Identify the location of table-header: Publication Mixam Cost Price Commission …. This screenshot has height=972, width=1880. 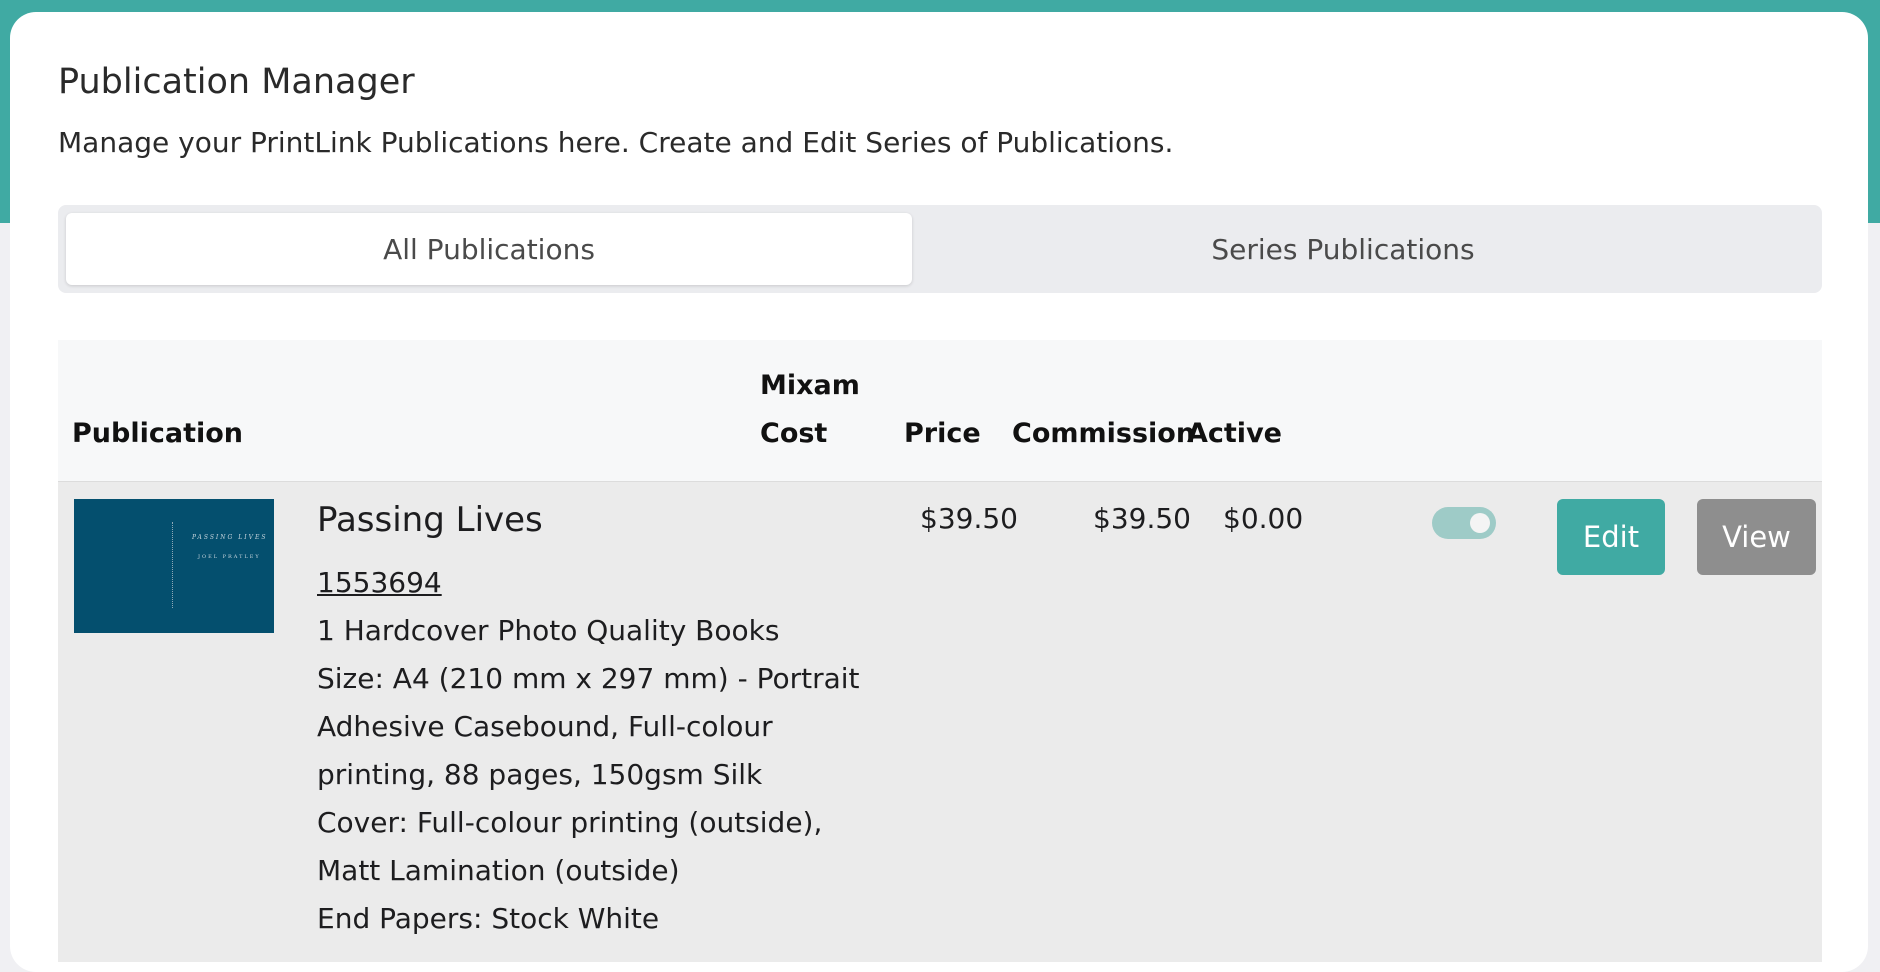
(940, 411).